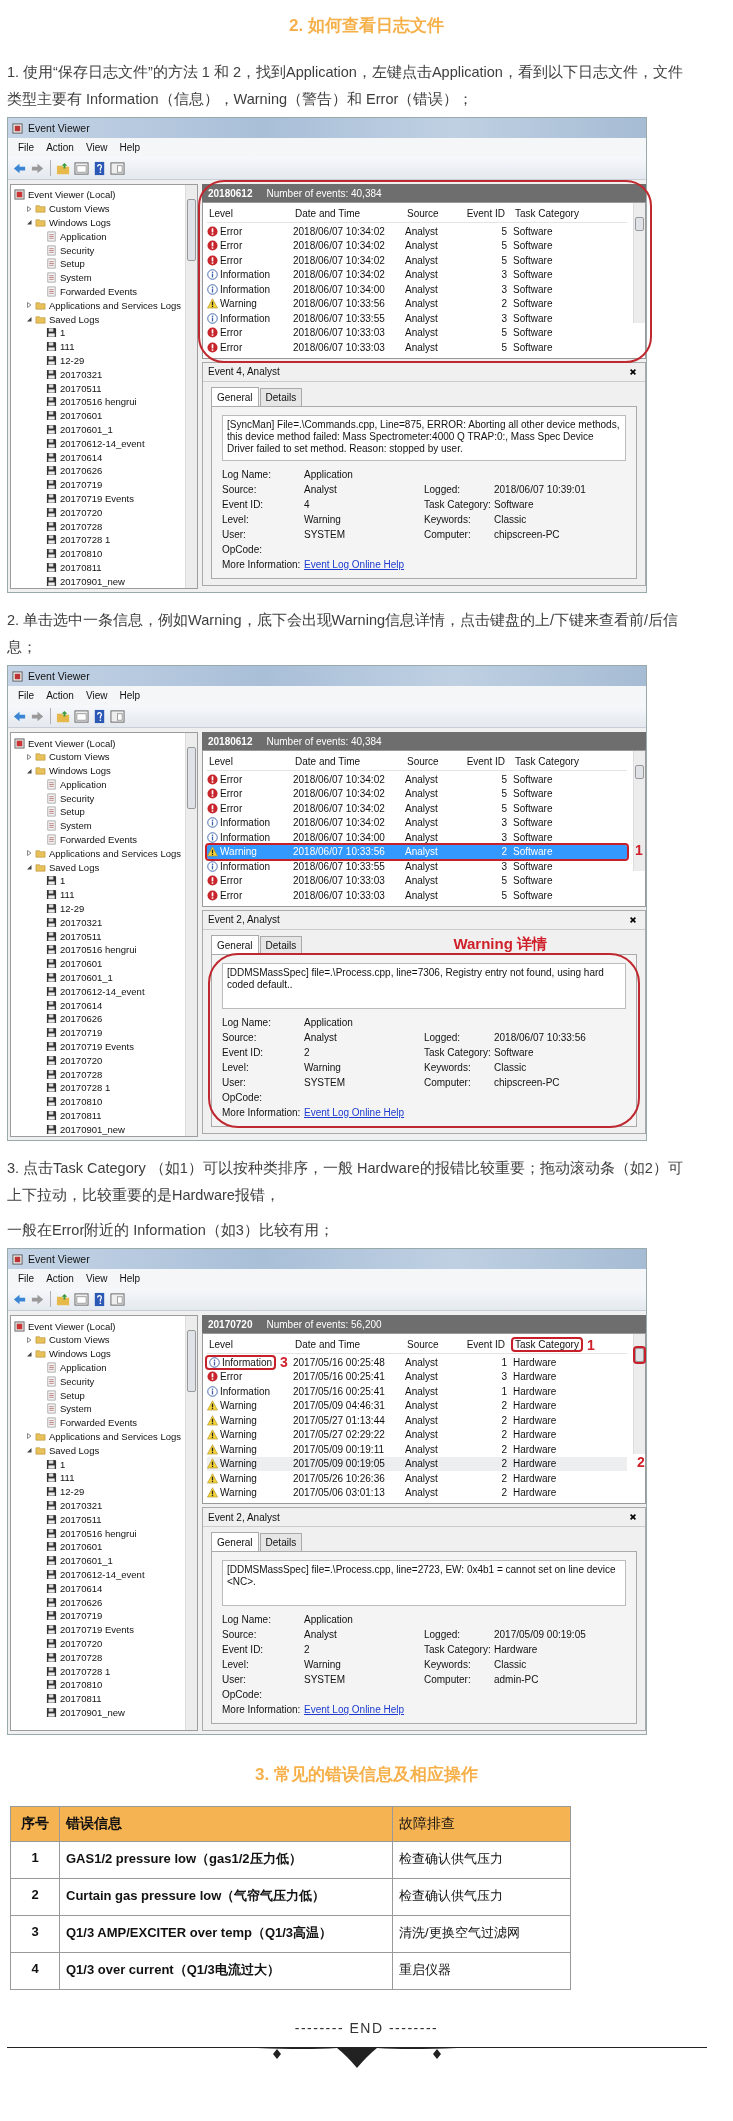 The width and height of the screenshot is (733, 2121). Describe the element at coordinates (547, 762) in the screenshot. I see `column-header: Task Category` at that location.